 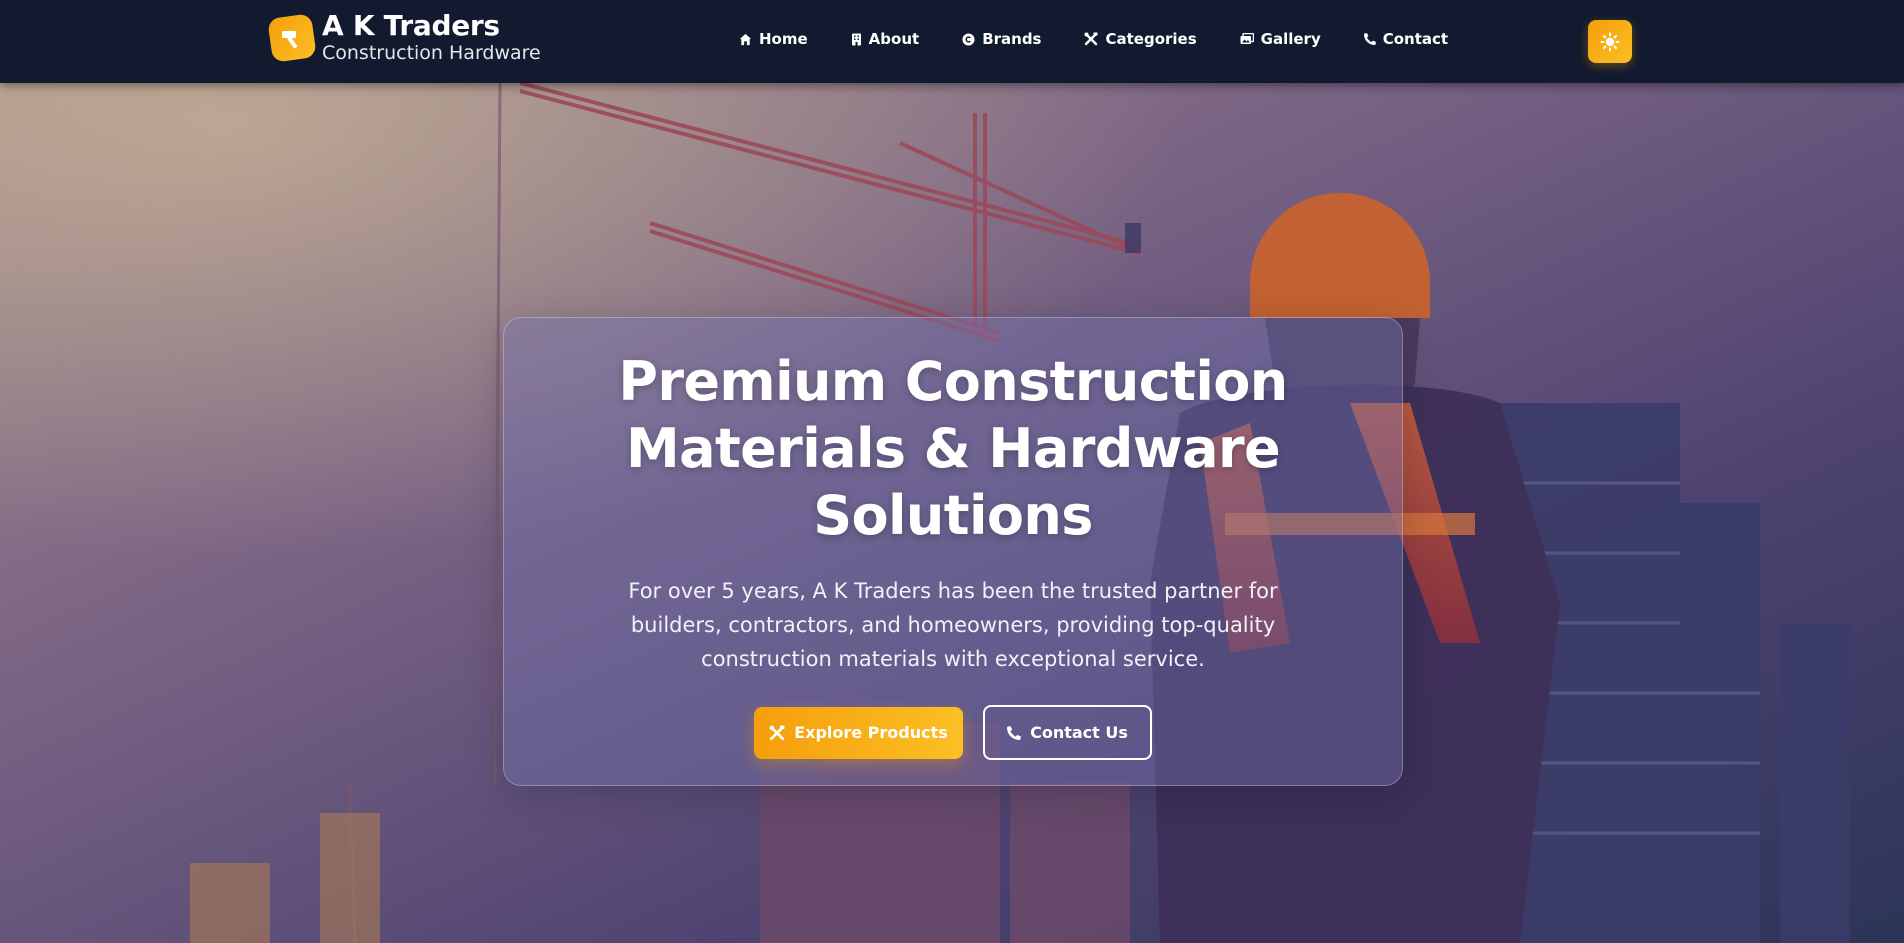 I want to click on copyright-icon, so click(x=968, y=39).